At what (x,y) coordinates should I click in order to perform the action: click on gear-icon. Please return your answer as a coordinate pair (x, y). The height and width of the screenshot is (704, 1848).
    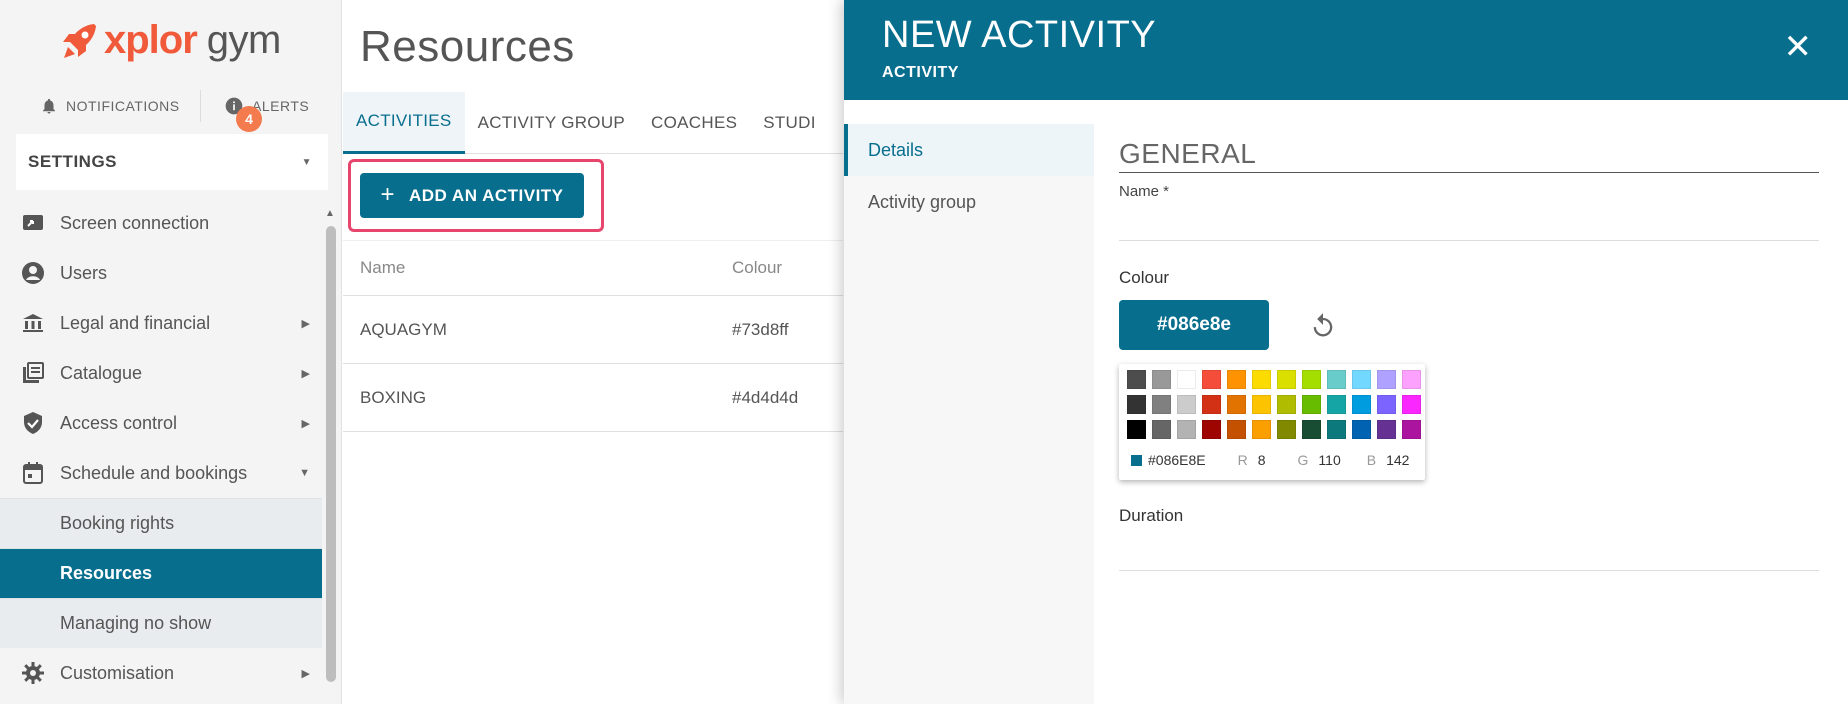
    Looking at the image, I should click on (33, 673).